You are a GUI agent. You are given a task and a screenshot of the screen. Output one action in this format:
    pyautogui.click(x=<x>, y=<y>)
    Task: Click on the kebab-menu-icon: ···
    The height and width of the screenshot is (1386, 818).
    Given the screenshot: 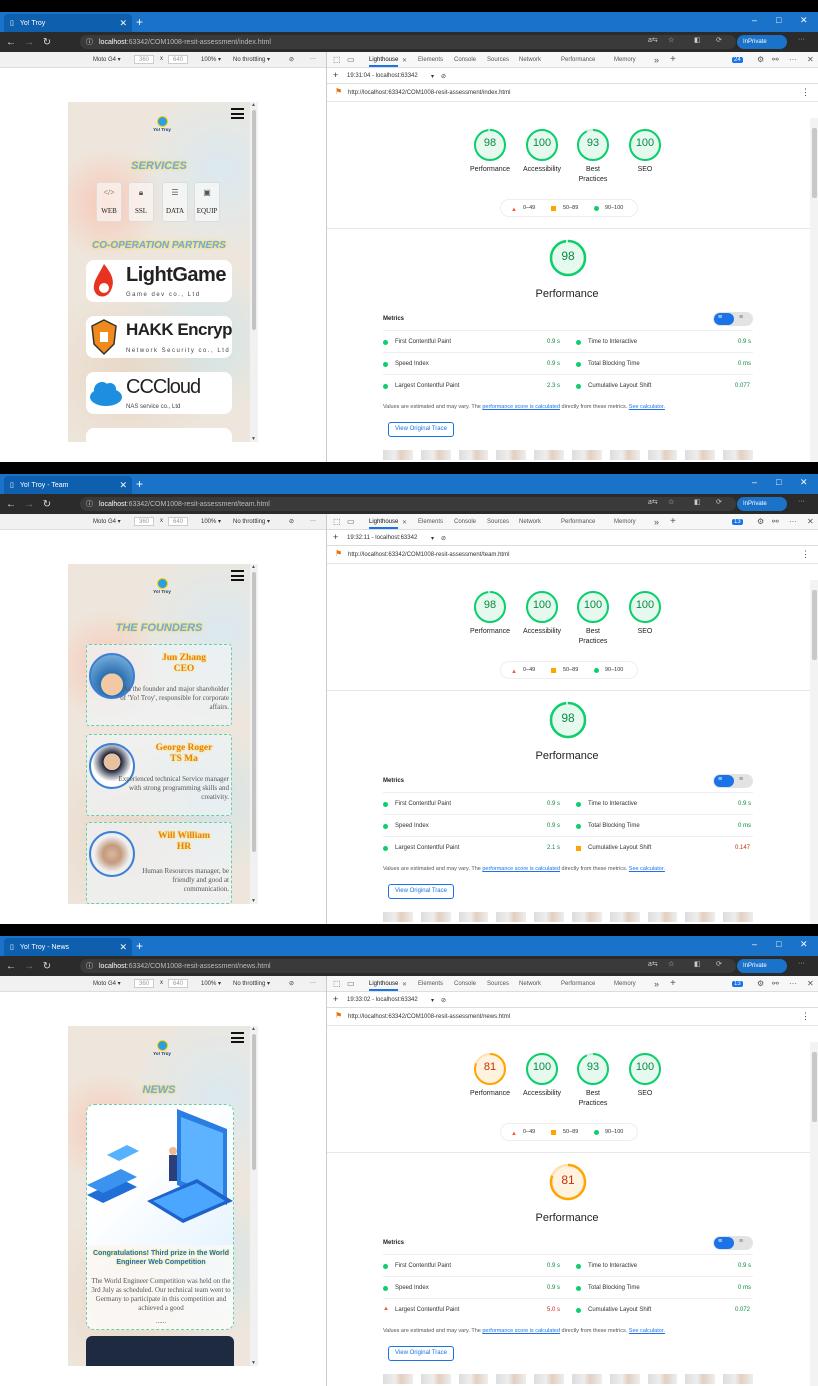 What is the action you would take?
    pyautogui.click(x=793, y=983)
    